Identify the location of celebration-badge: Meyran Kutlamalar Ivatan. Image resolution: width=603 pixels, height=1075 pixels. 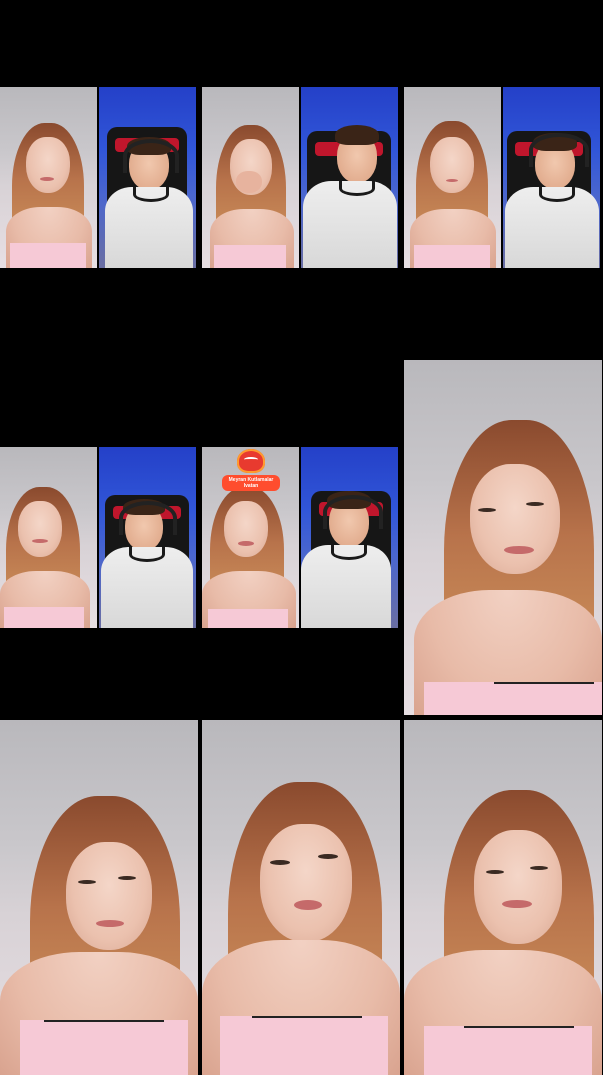
(251, 470).